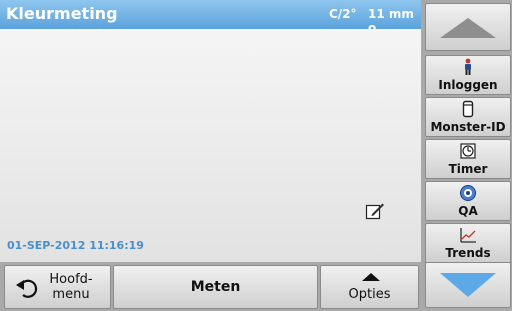  I want to click on trends-button: Trends, so click(468, 243).